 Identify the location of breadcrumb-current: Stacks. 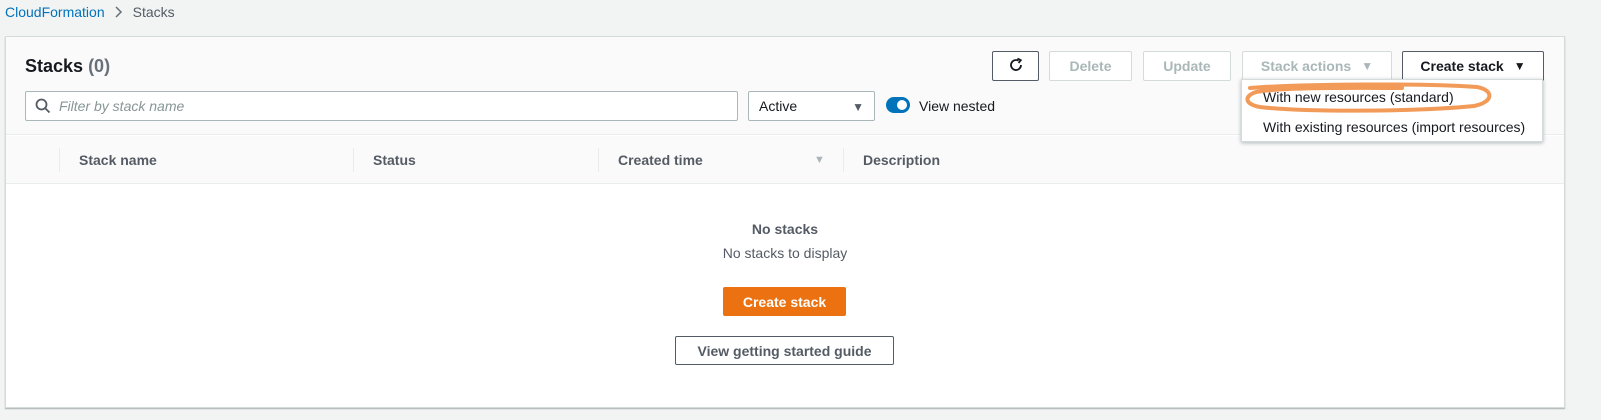
(153, 12).